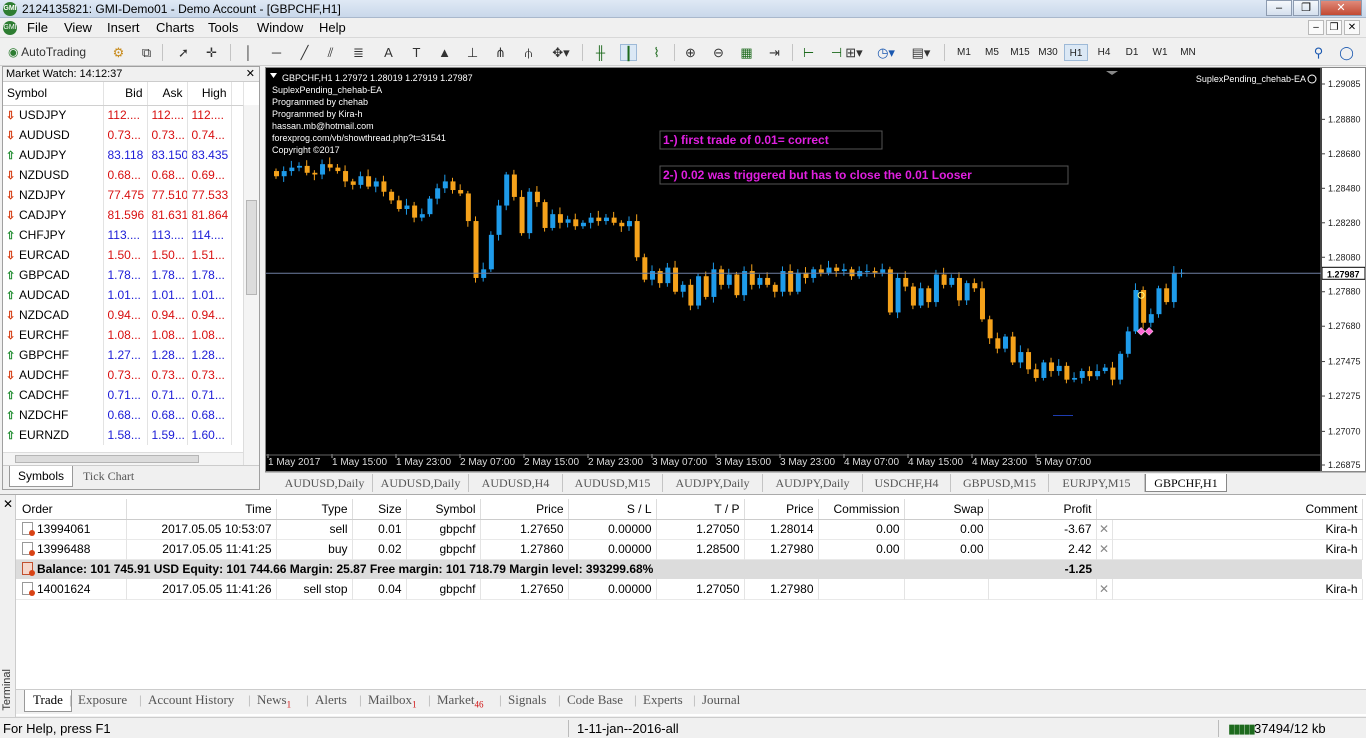 The width and height of the screenshot is (1366, 738). I want to click on pitchfork-icon: ⫛, so click(528, 52).